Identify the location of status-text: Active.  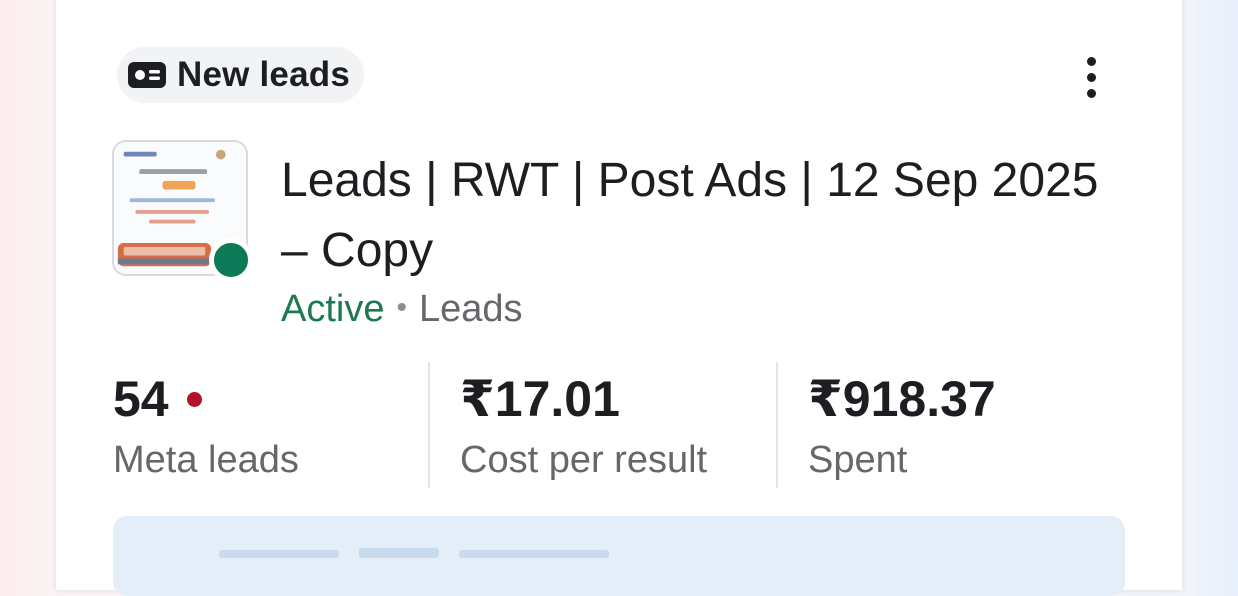
(333, 309).